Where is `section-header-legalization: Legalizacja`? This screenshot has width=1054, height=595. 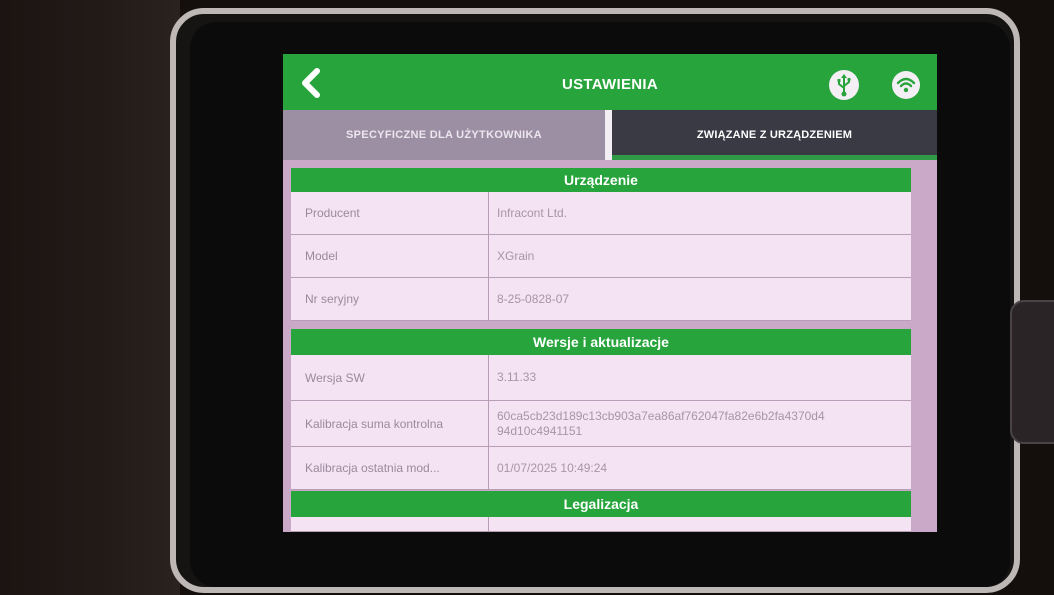
section-header-legalization: Legalizacja is located at coordinates (601, 504).